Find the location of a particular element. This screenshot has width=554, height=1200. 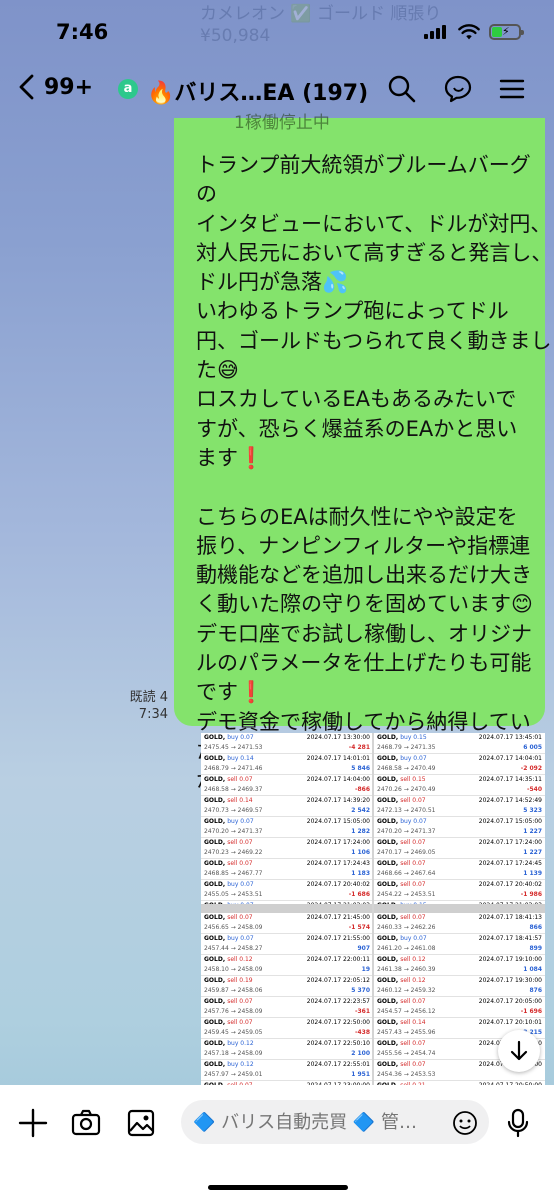

trade-profit: 6 005 is located at coordinates (532, 747).